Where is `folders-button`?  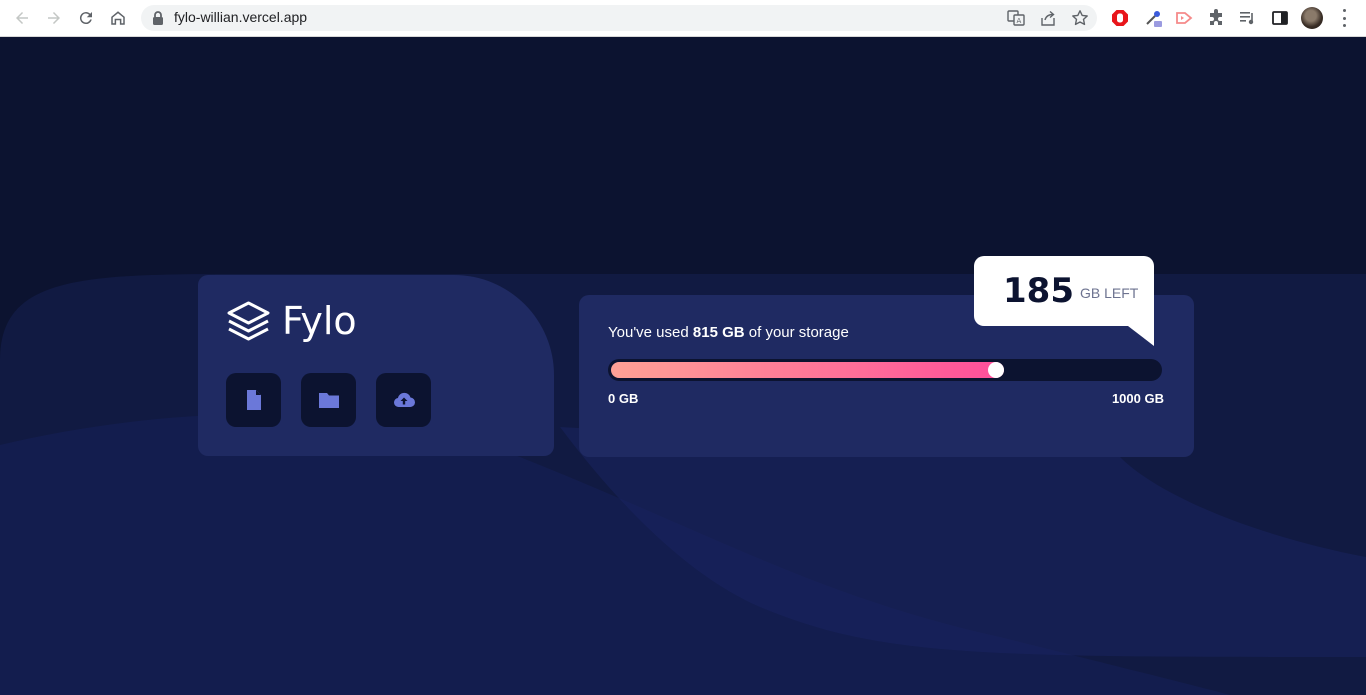
folders-button is located at coordinates (328, 400).